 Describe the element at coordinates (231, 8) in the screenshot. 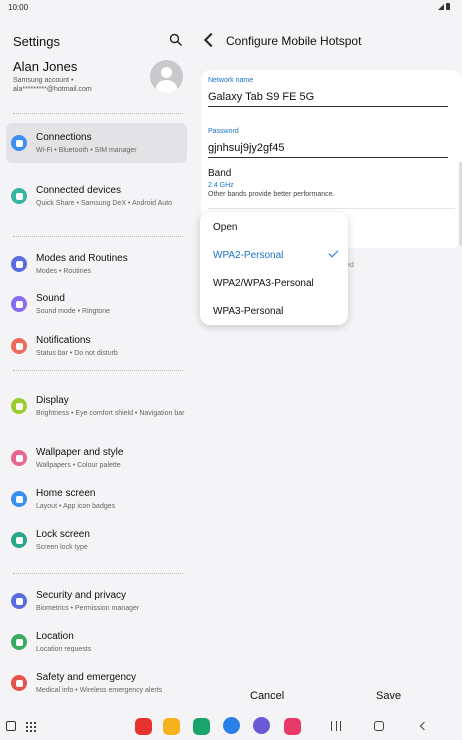

I see `status-bar: 10:00` at that location.